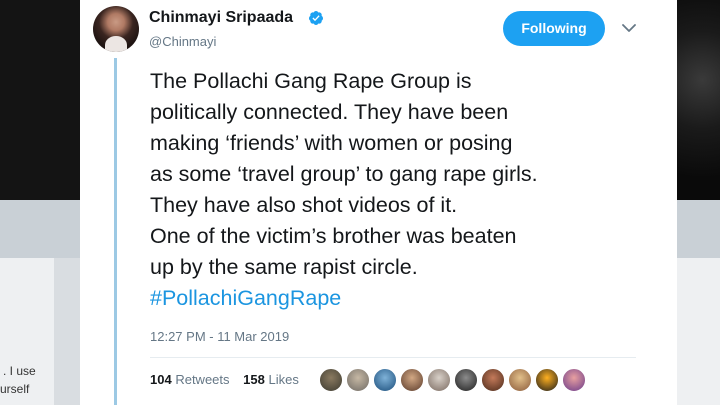 This screenshot has width=720, height=405. What do you see at coordinates (333, 236) in the screenshot?
I see `tweet-text-line: One of the victim’s brother was beaten` at bounding box center [333, 236].